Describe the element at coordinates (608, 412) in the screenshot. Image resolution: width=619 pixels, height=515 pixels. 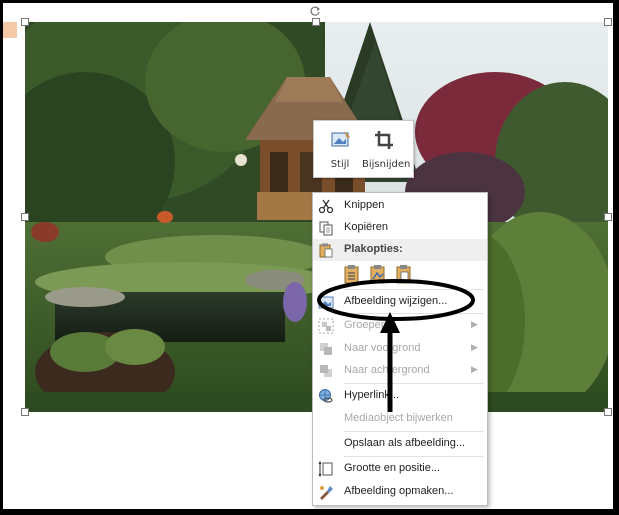
I see `resize-handle-bottom-right` at that location.